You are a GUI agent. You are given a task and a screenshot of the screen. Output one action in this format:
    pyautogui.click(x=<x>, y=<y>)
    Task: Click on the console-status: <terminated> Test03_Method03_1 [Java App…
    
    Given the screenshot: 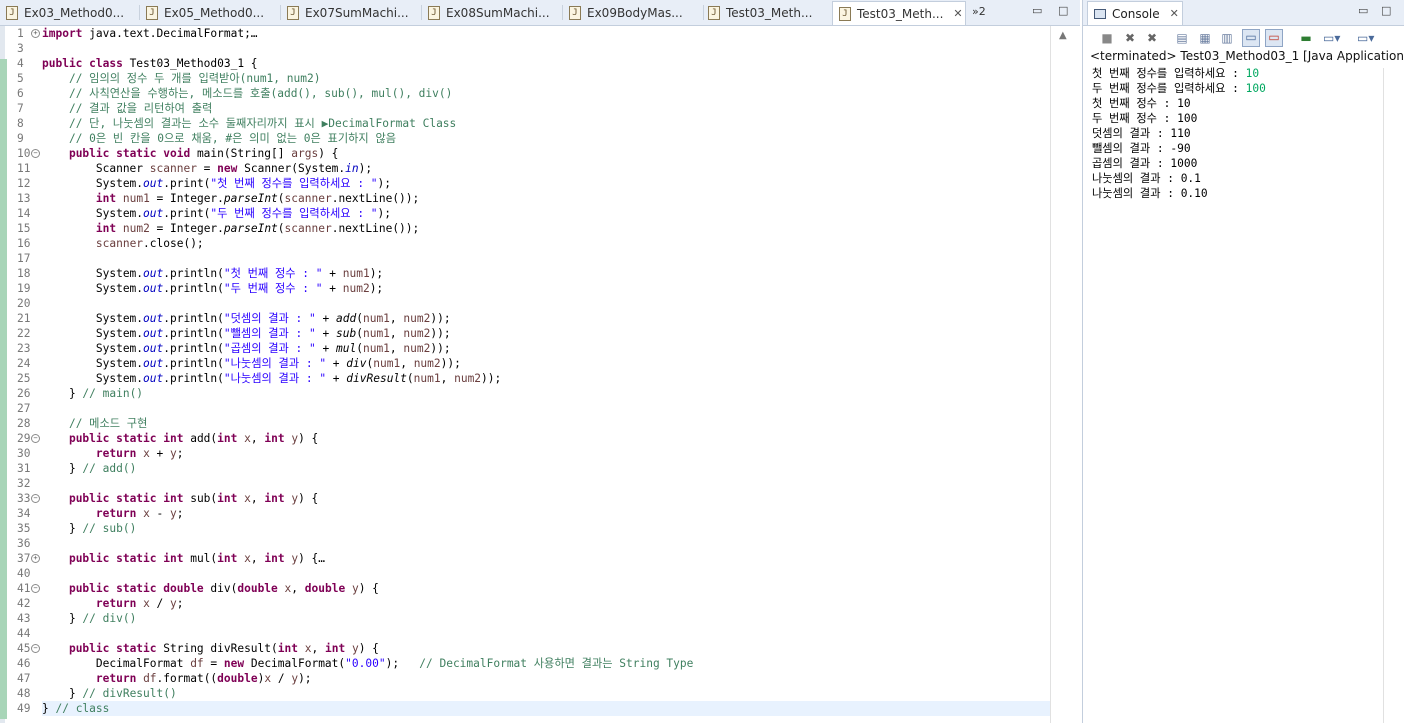 What is the action you would take?
    pyautogui.click(x=1247, y=56)
    